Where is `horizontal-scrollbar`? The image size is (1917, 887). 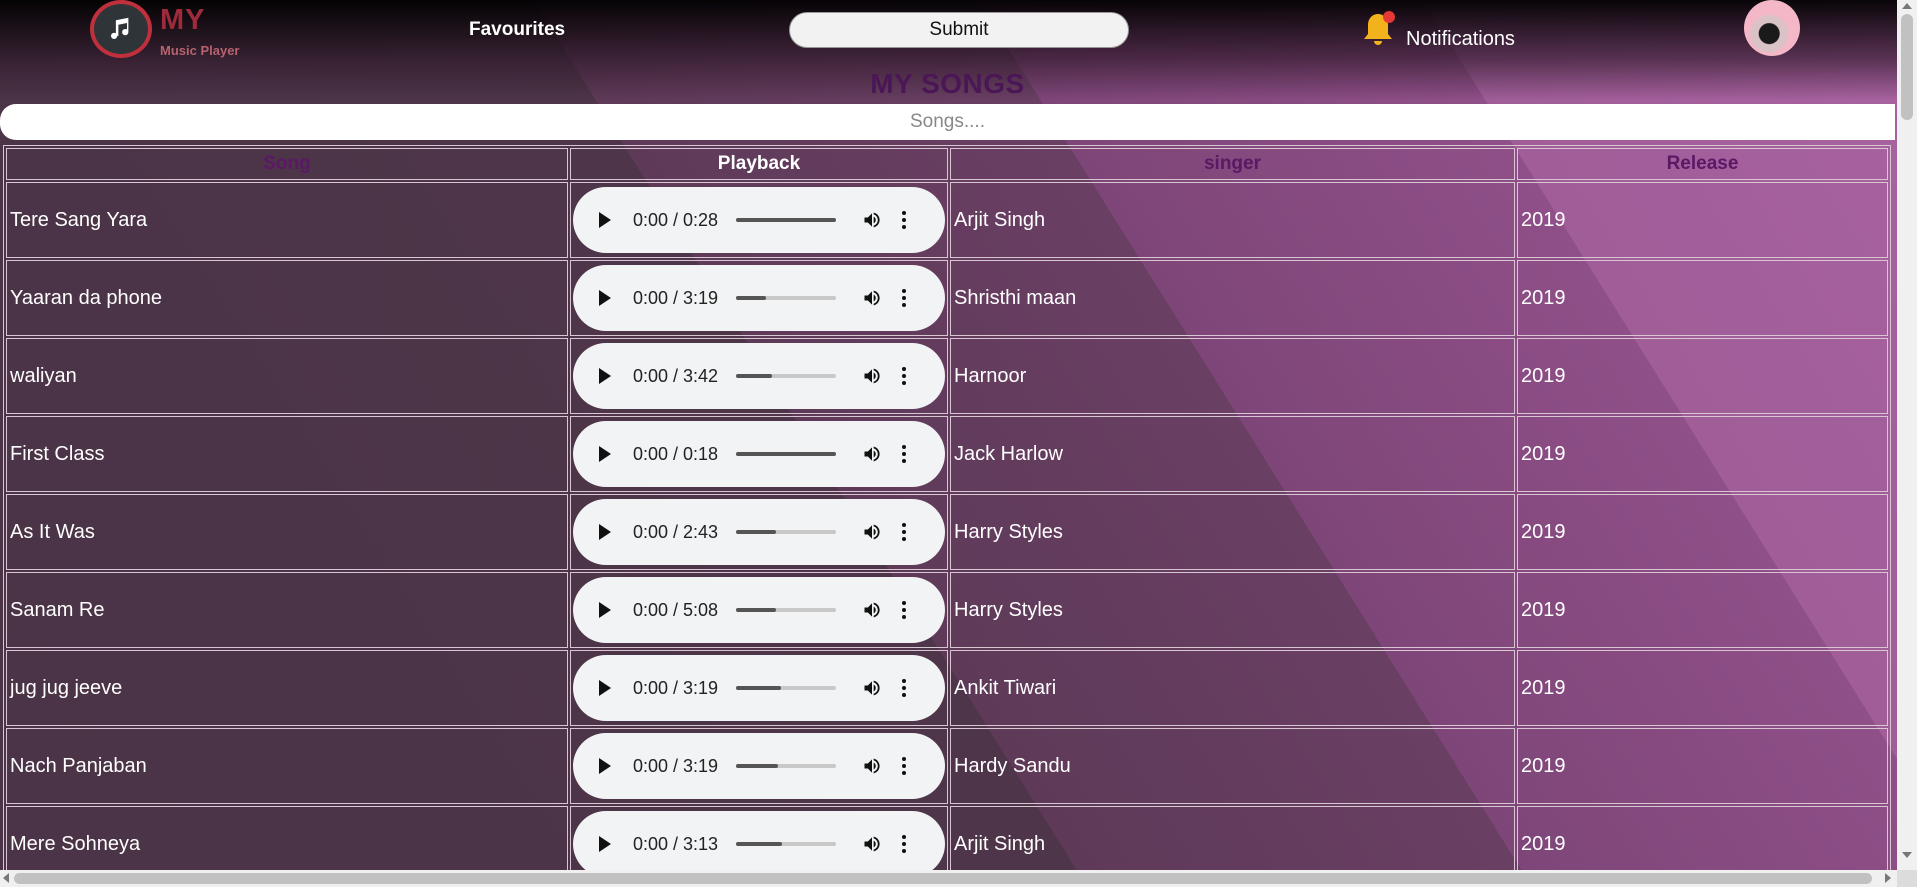 horizontal-scrollbar is located at coordinates (948, 878).